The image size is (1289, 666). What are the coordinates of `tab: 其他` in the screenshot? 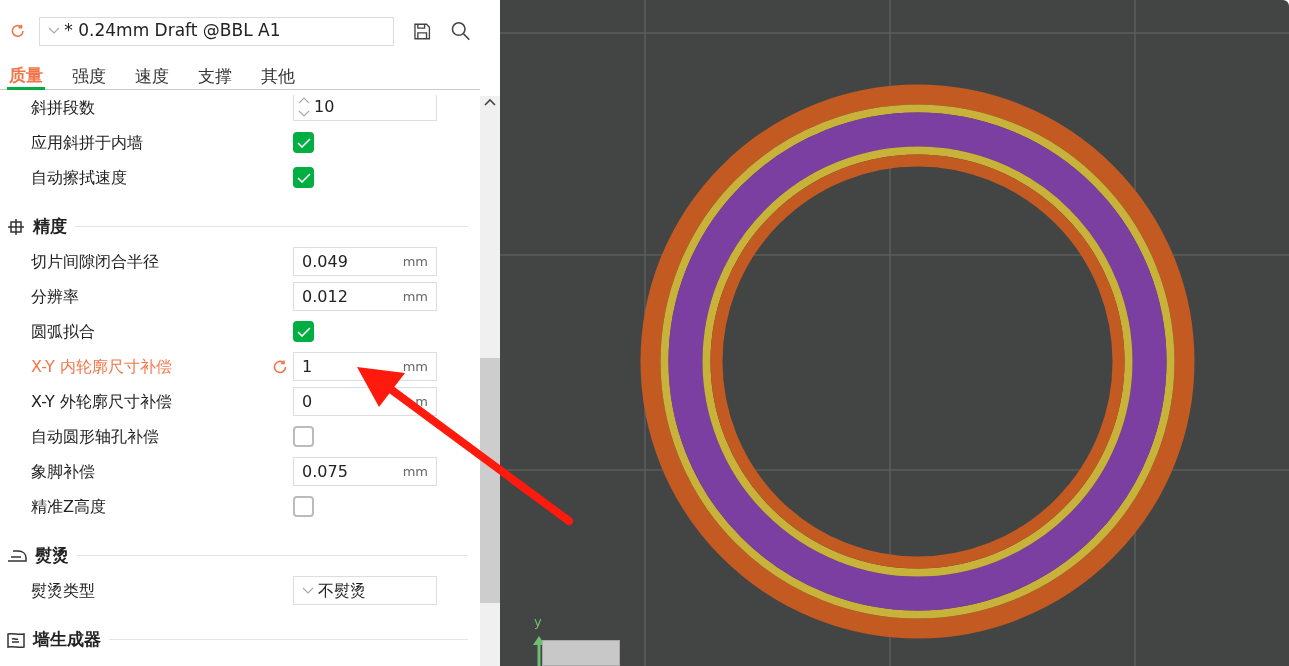 It's located at (278, 76).